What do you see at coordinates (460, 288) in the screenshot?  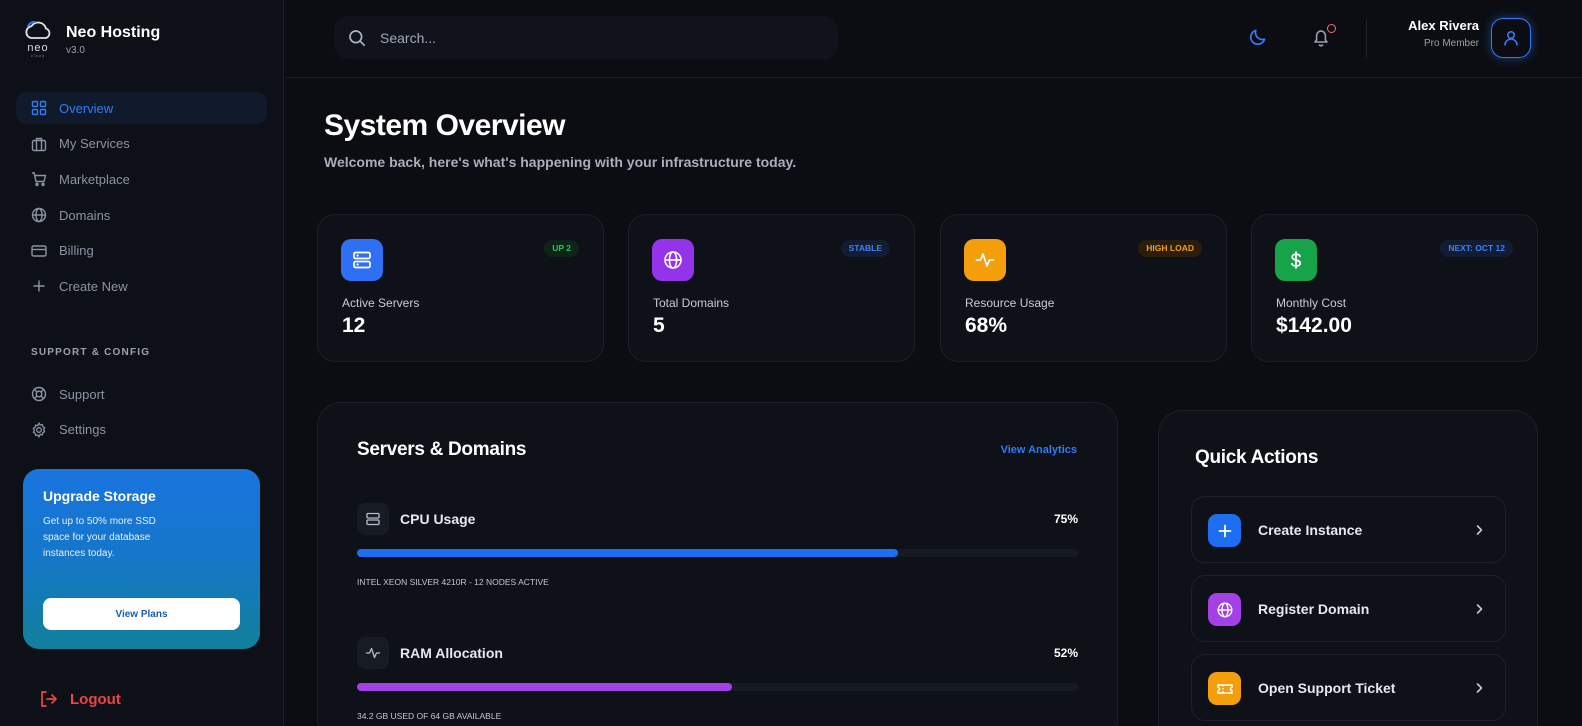 I see `stat-card-active-servers: UP 2 Active Servers 12` at bounding box center [460, 288].